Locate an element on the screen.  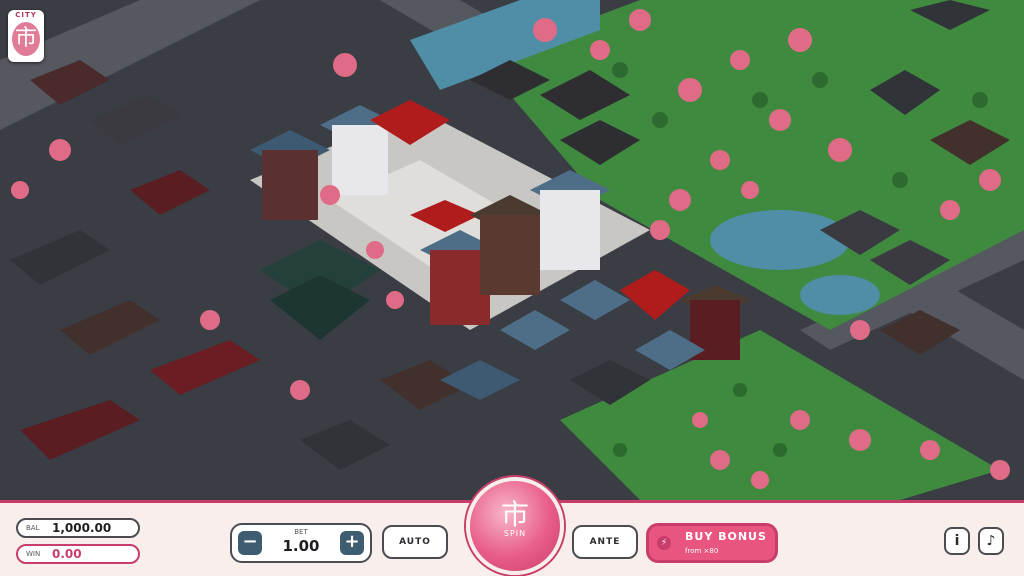
balance-display: BAL 1,000.00 is located at coordinates (78, 528).